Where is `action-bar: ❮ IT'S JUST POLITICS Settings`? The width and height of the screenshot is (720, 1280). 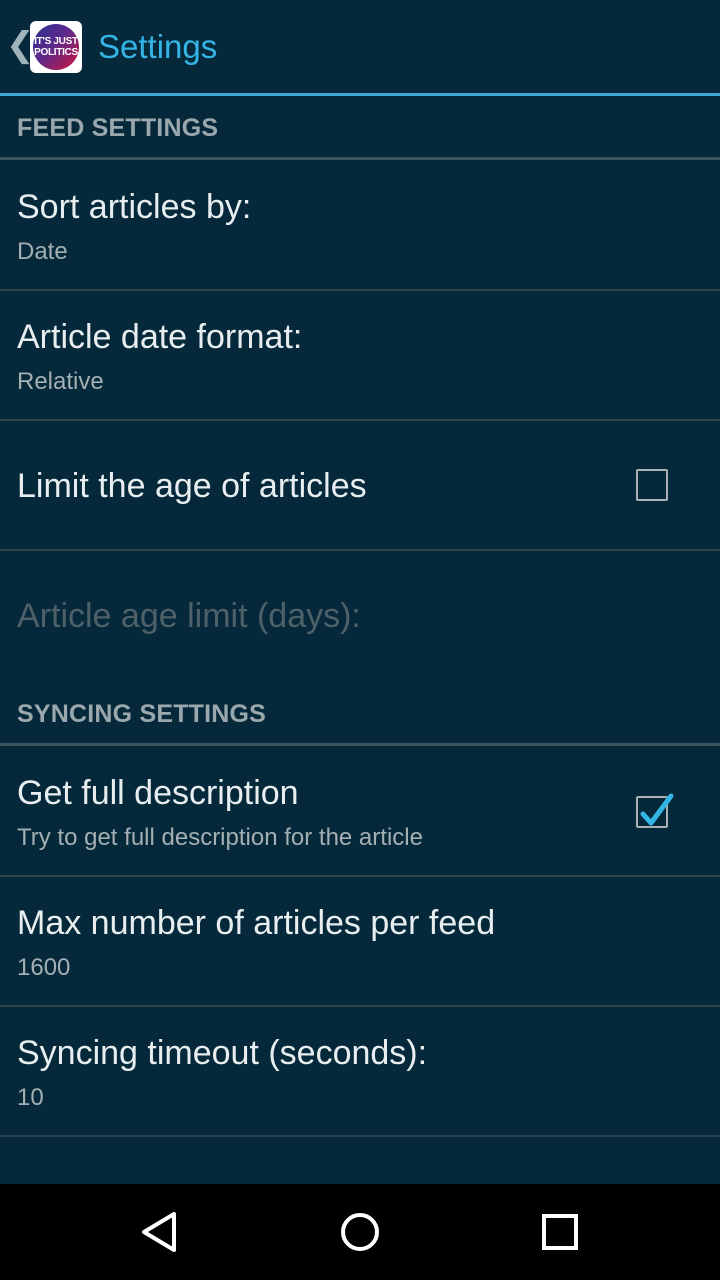 action-bar: ❮ IT'S JUST POLITICS Settings is located at coordinates (360, 47).